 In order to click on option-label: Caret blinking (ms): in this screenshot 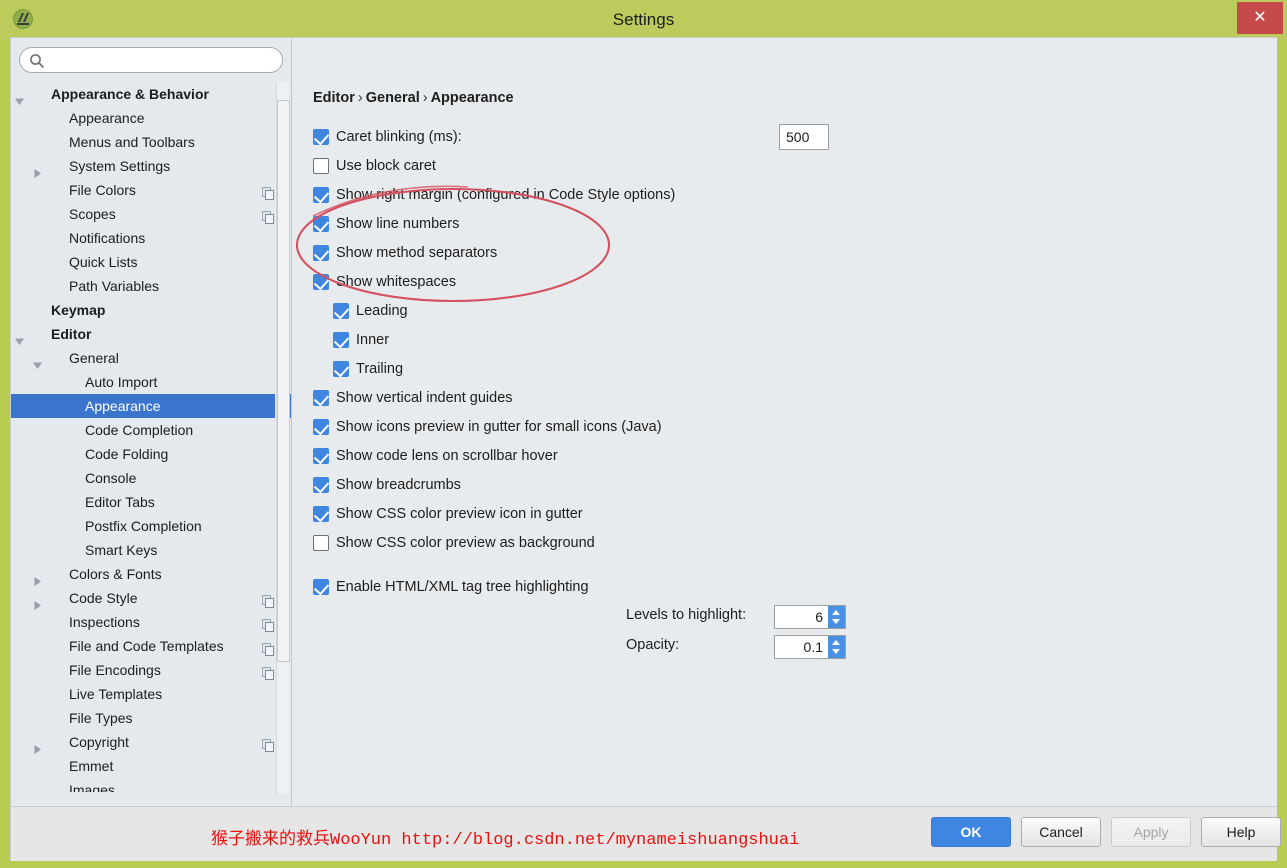, I will do `click(399, 137)`.